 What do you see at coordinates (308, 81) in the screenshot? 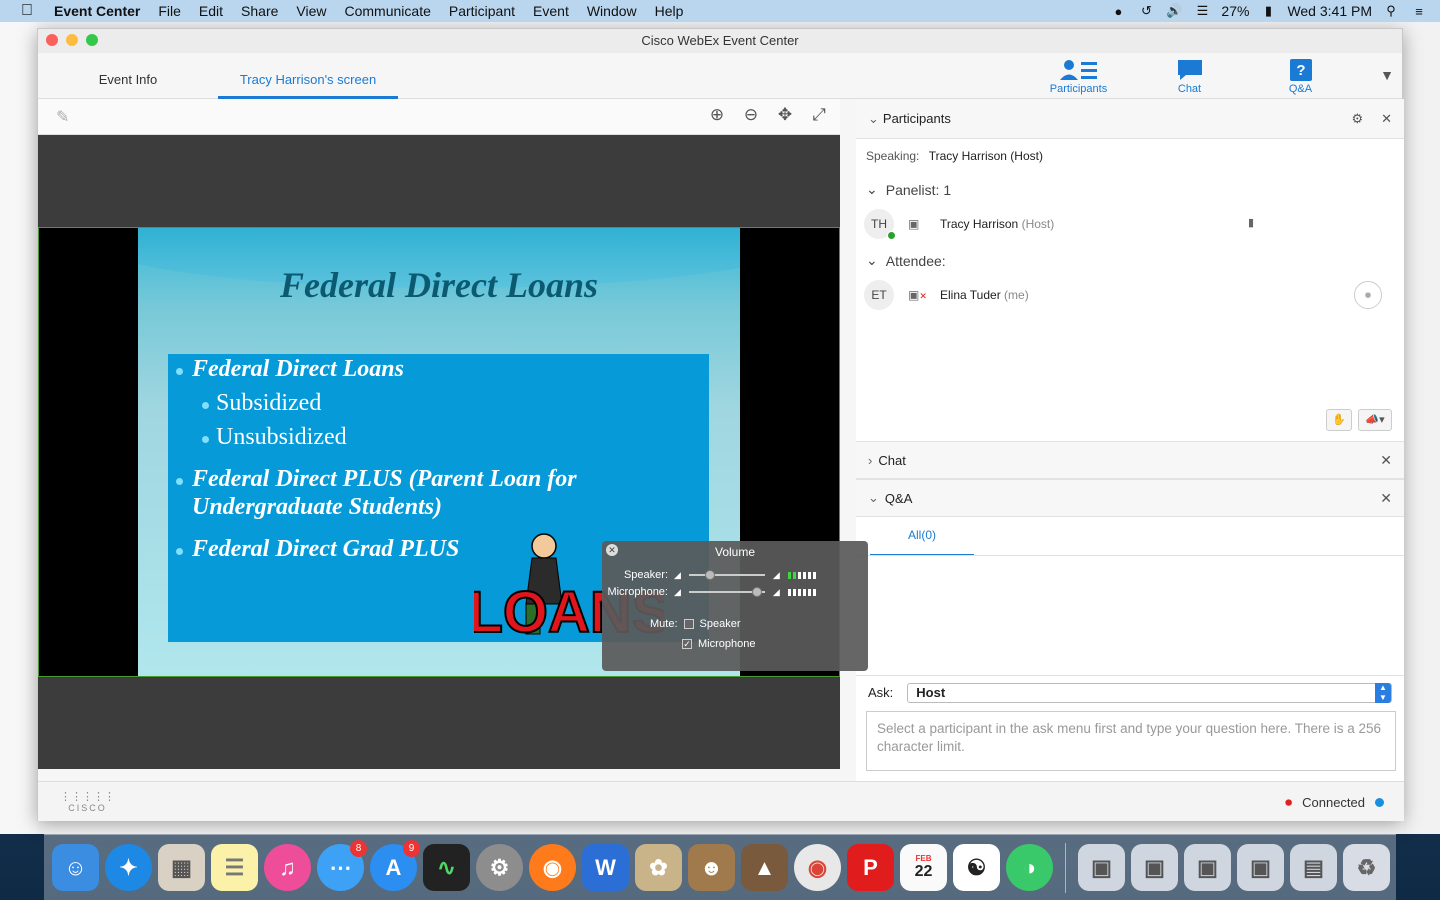
I see `tab-shared-screen: Tracy Harrison's screen` at bounding box center [308, 81].